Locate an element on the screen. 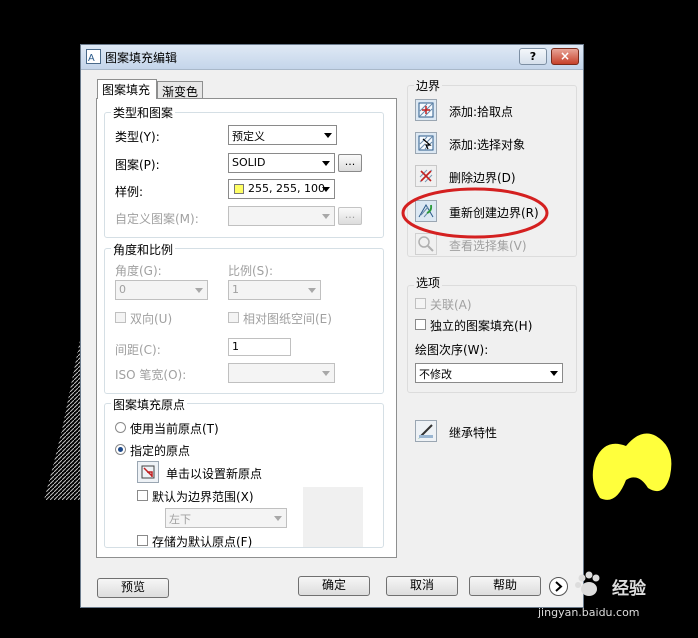 Image resolution: width=698 pixels, height=638 pixels. store-default-checkbox is located at coordinates (142, 540).